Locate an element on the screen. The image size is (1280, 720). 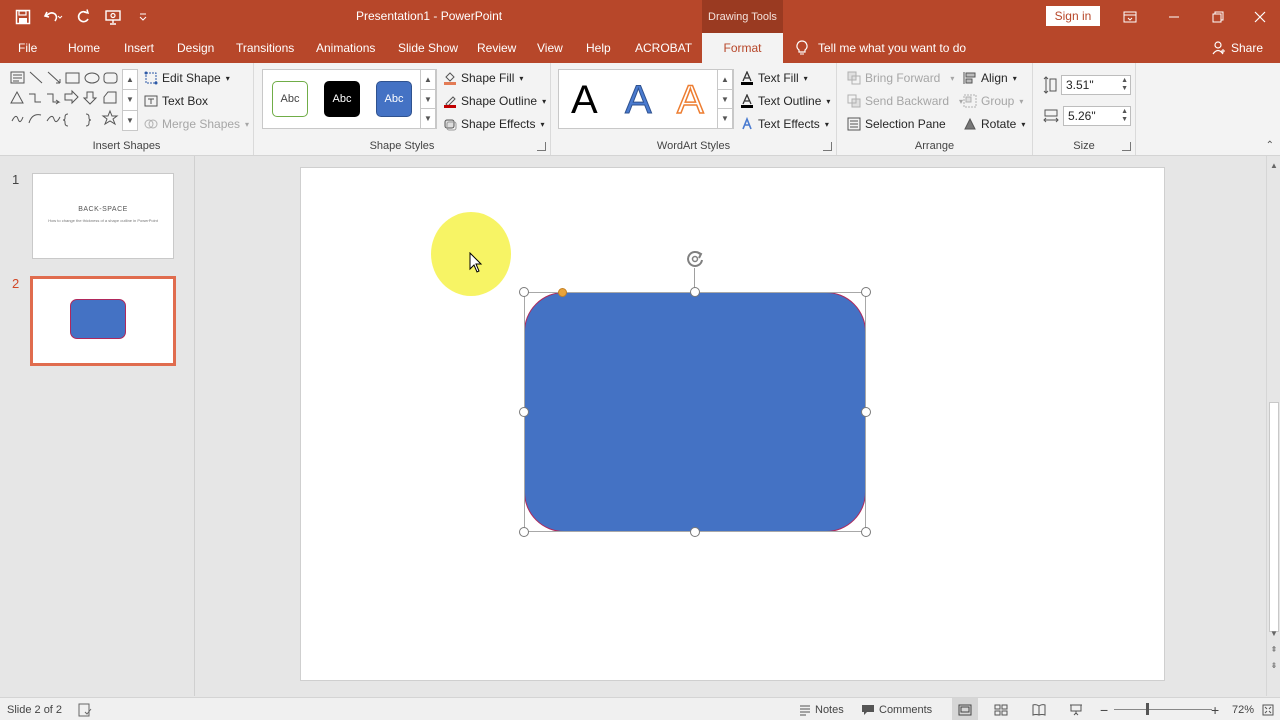
align-button: Align ▾ is located at coordinates (990, 78).